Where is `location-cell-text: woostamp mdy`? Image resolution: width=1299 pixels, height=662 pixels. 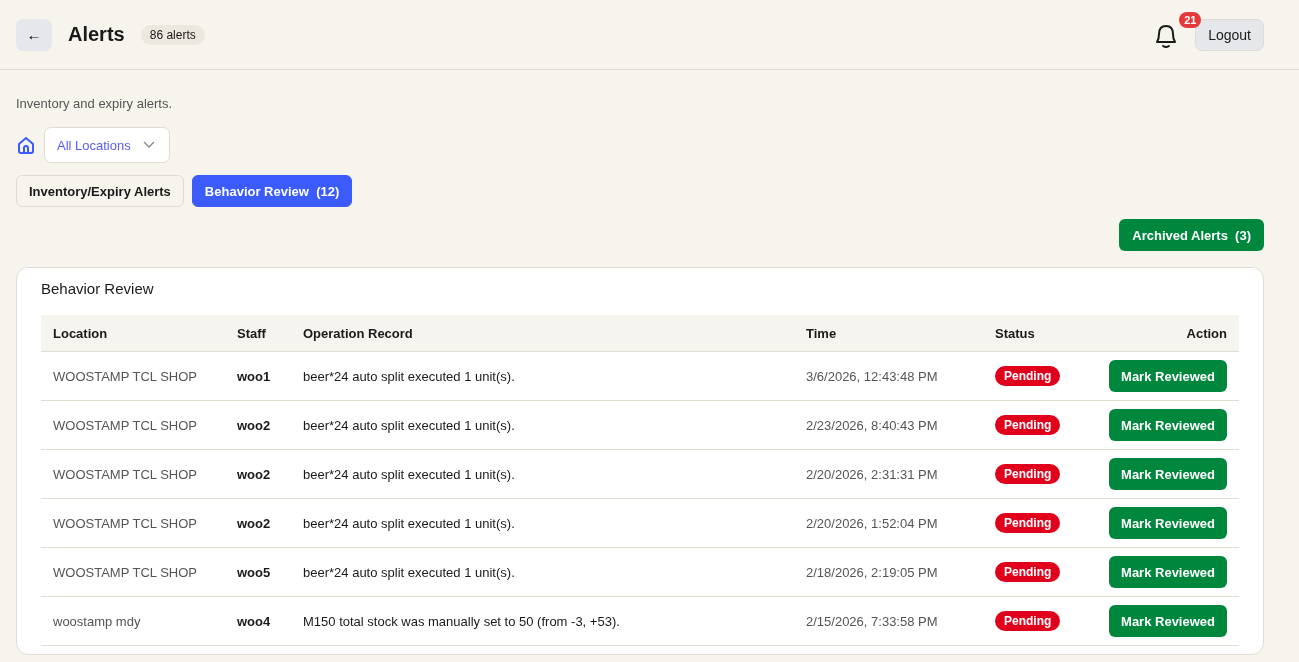
location-cell-text: woostamp mdy is located at coordinates (97, 621).